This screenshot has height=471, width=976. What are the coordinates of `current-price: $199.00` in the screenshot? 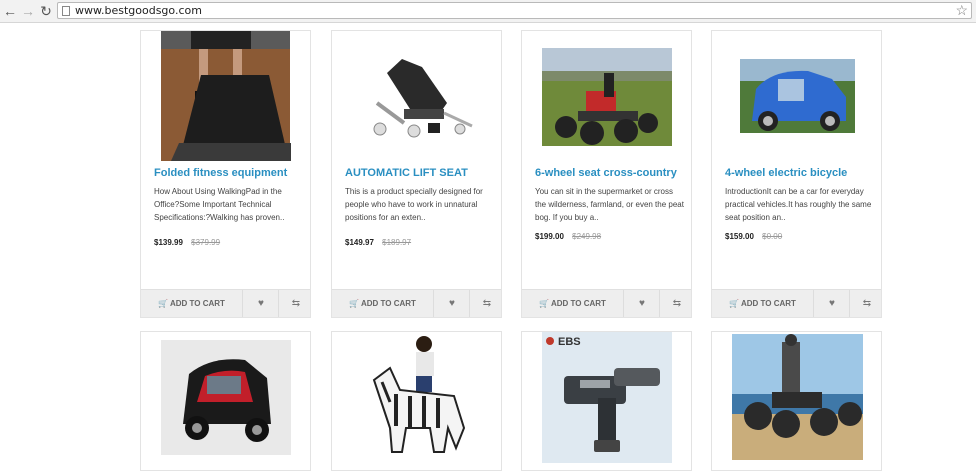 It's located at (549, 236).